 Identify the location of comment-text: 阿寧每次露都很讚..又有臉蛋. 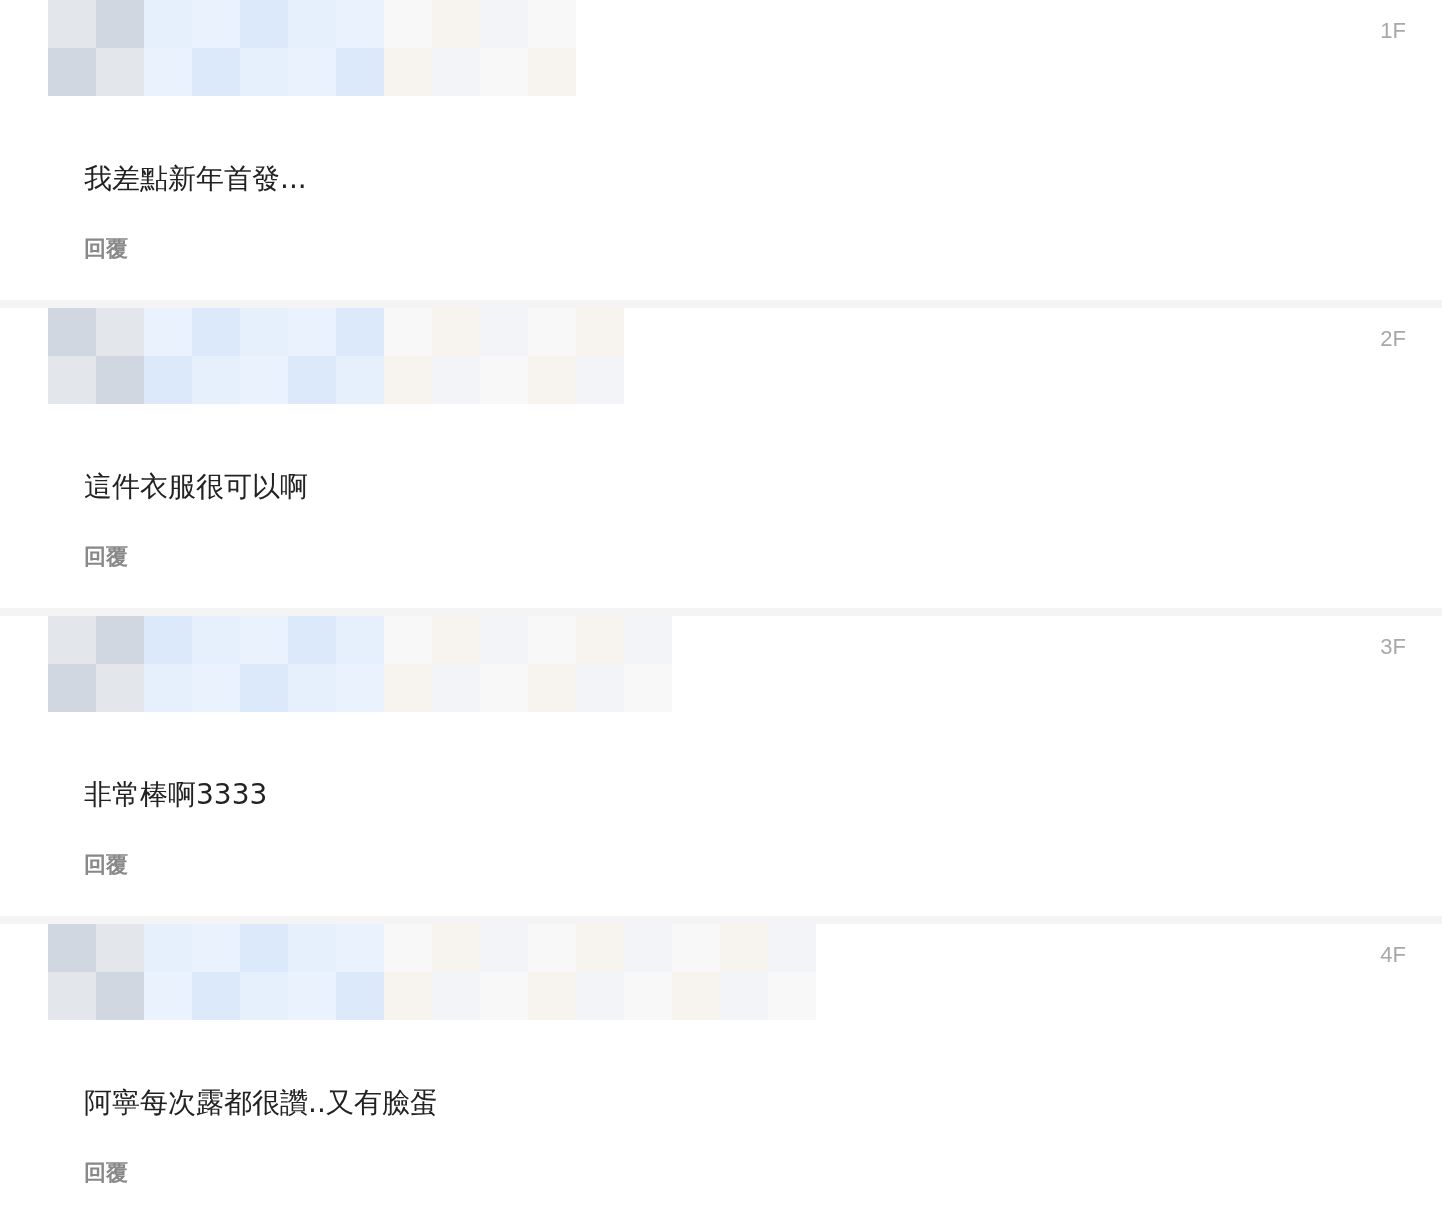
(261, 1103).